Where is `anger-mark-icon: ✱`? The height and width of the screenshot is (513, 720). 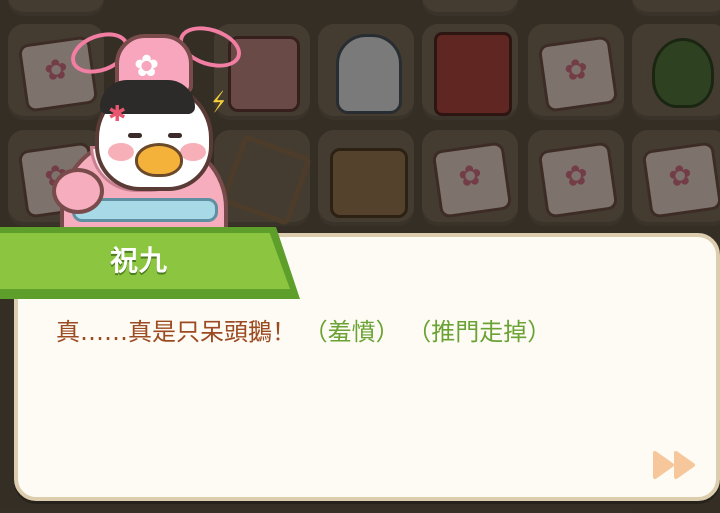 anger-mark-icon: ✱ is located at coordinates (117, 114).